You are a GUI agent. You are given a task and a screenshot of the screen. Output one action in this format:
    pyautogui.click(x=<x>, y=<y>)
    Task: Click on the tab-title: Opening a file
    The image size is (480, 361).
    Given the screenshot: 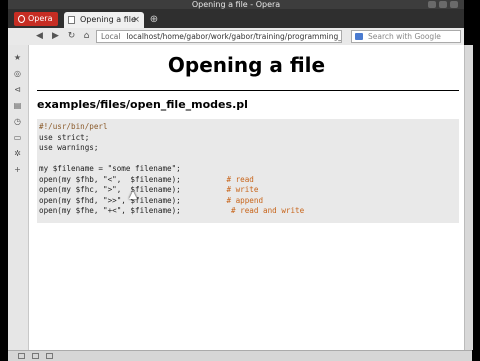 What is the action you would take?
    pyautogui.click(x=108, y=19)
    